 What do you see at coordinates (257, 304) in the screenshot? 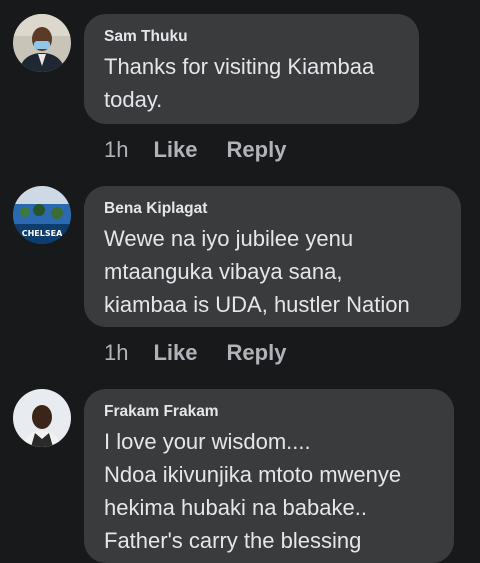
I see `comment-text-line: kiambaa is UDA, hustler Nation` at bounding box center [257, 304].